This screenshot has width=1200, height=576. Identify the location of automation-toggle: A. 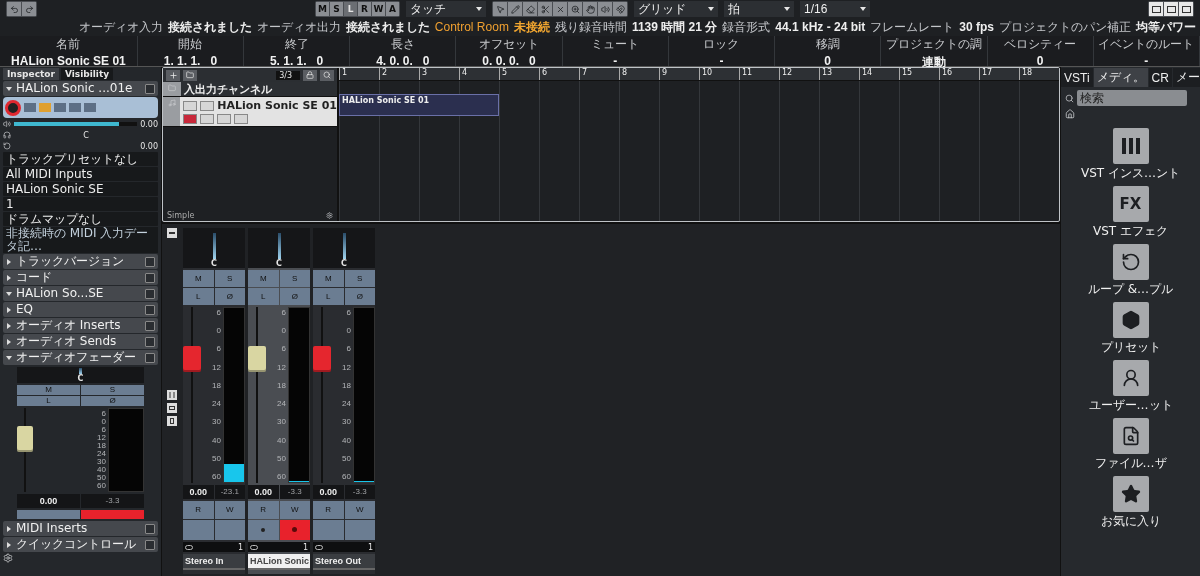
(392, 9).